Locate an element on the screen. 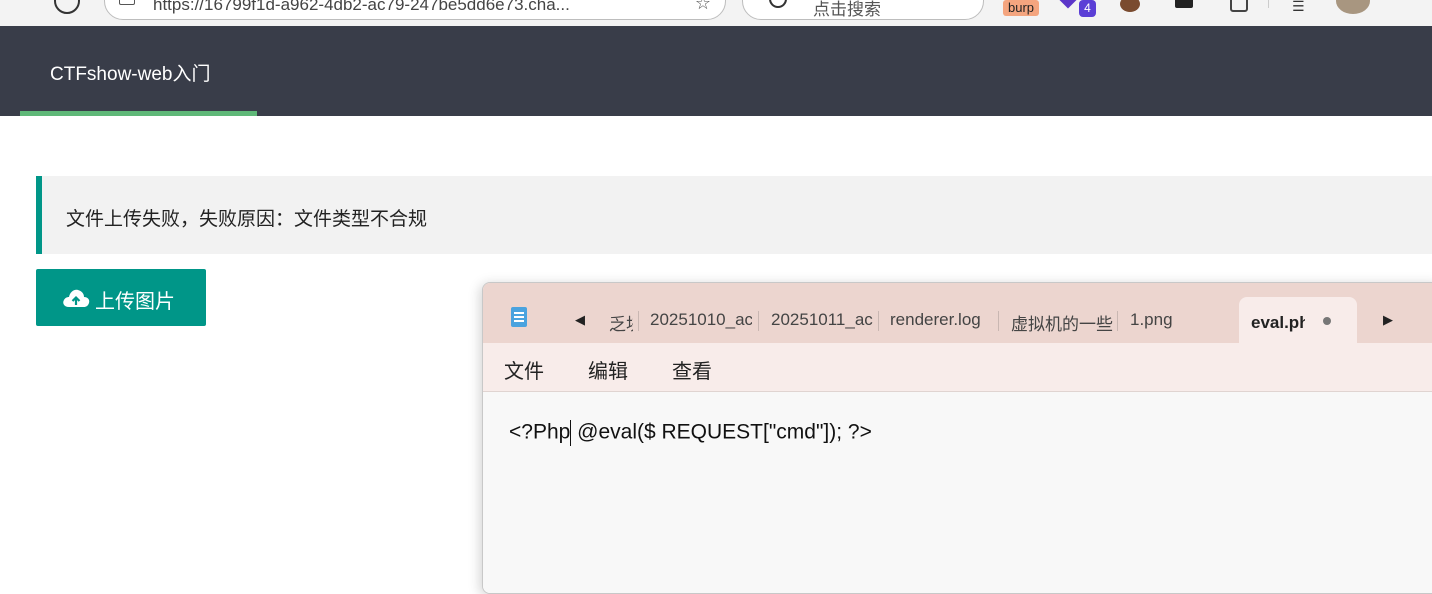  extension-icon is located at coordinates (1068, 4).